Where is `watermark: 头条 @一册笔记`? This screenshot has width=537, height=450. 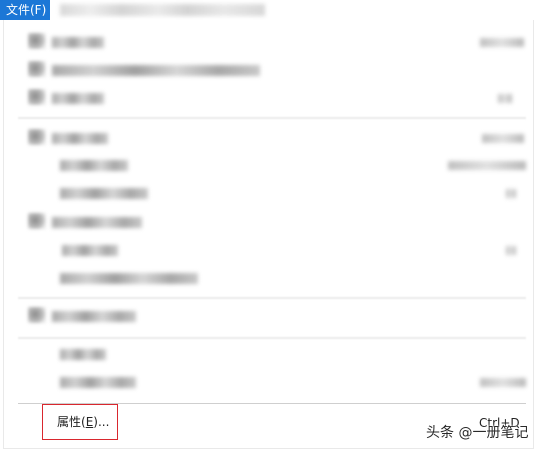
watermark: 头条 @一册笔记 is located at coordinates (477, 433).